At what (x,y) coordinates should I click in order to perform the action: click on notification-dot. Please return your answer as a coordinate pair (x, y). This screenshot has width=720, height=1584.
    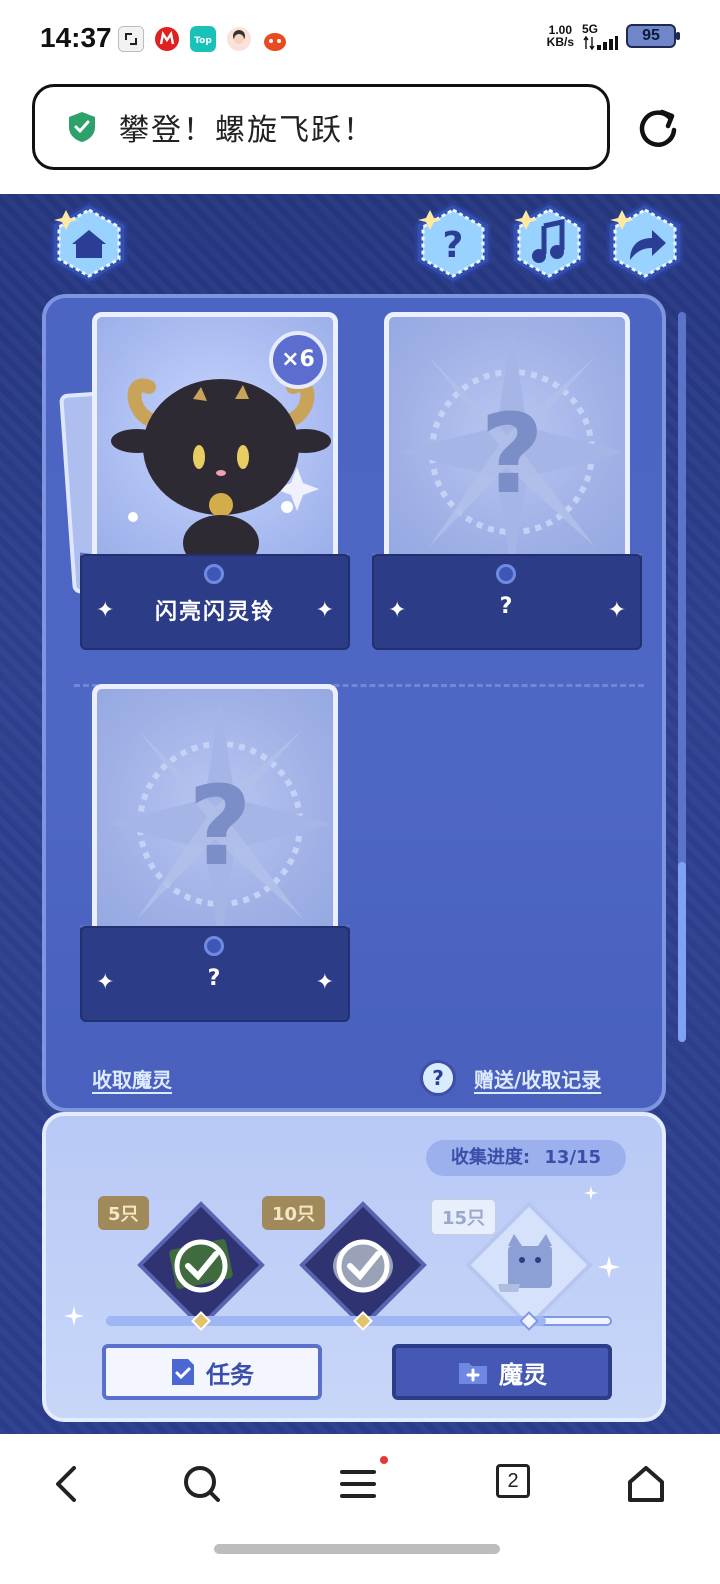
    Looking at the image, I should click on (384, 1460).